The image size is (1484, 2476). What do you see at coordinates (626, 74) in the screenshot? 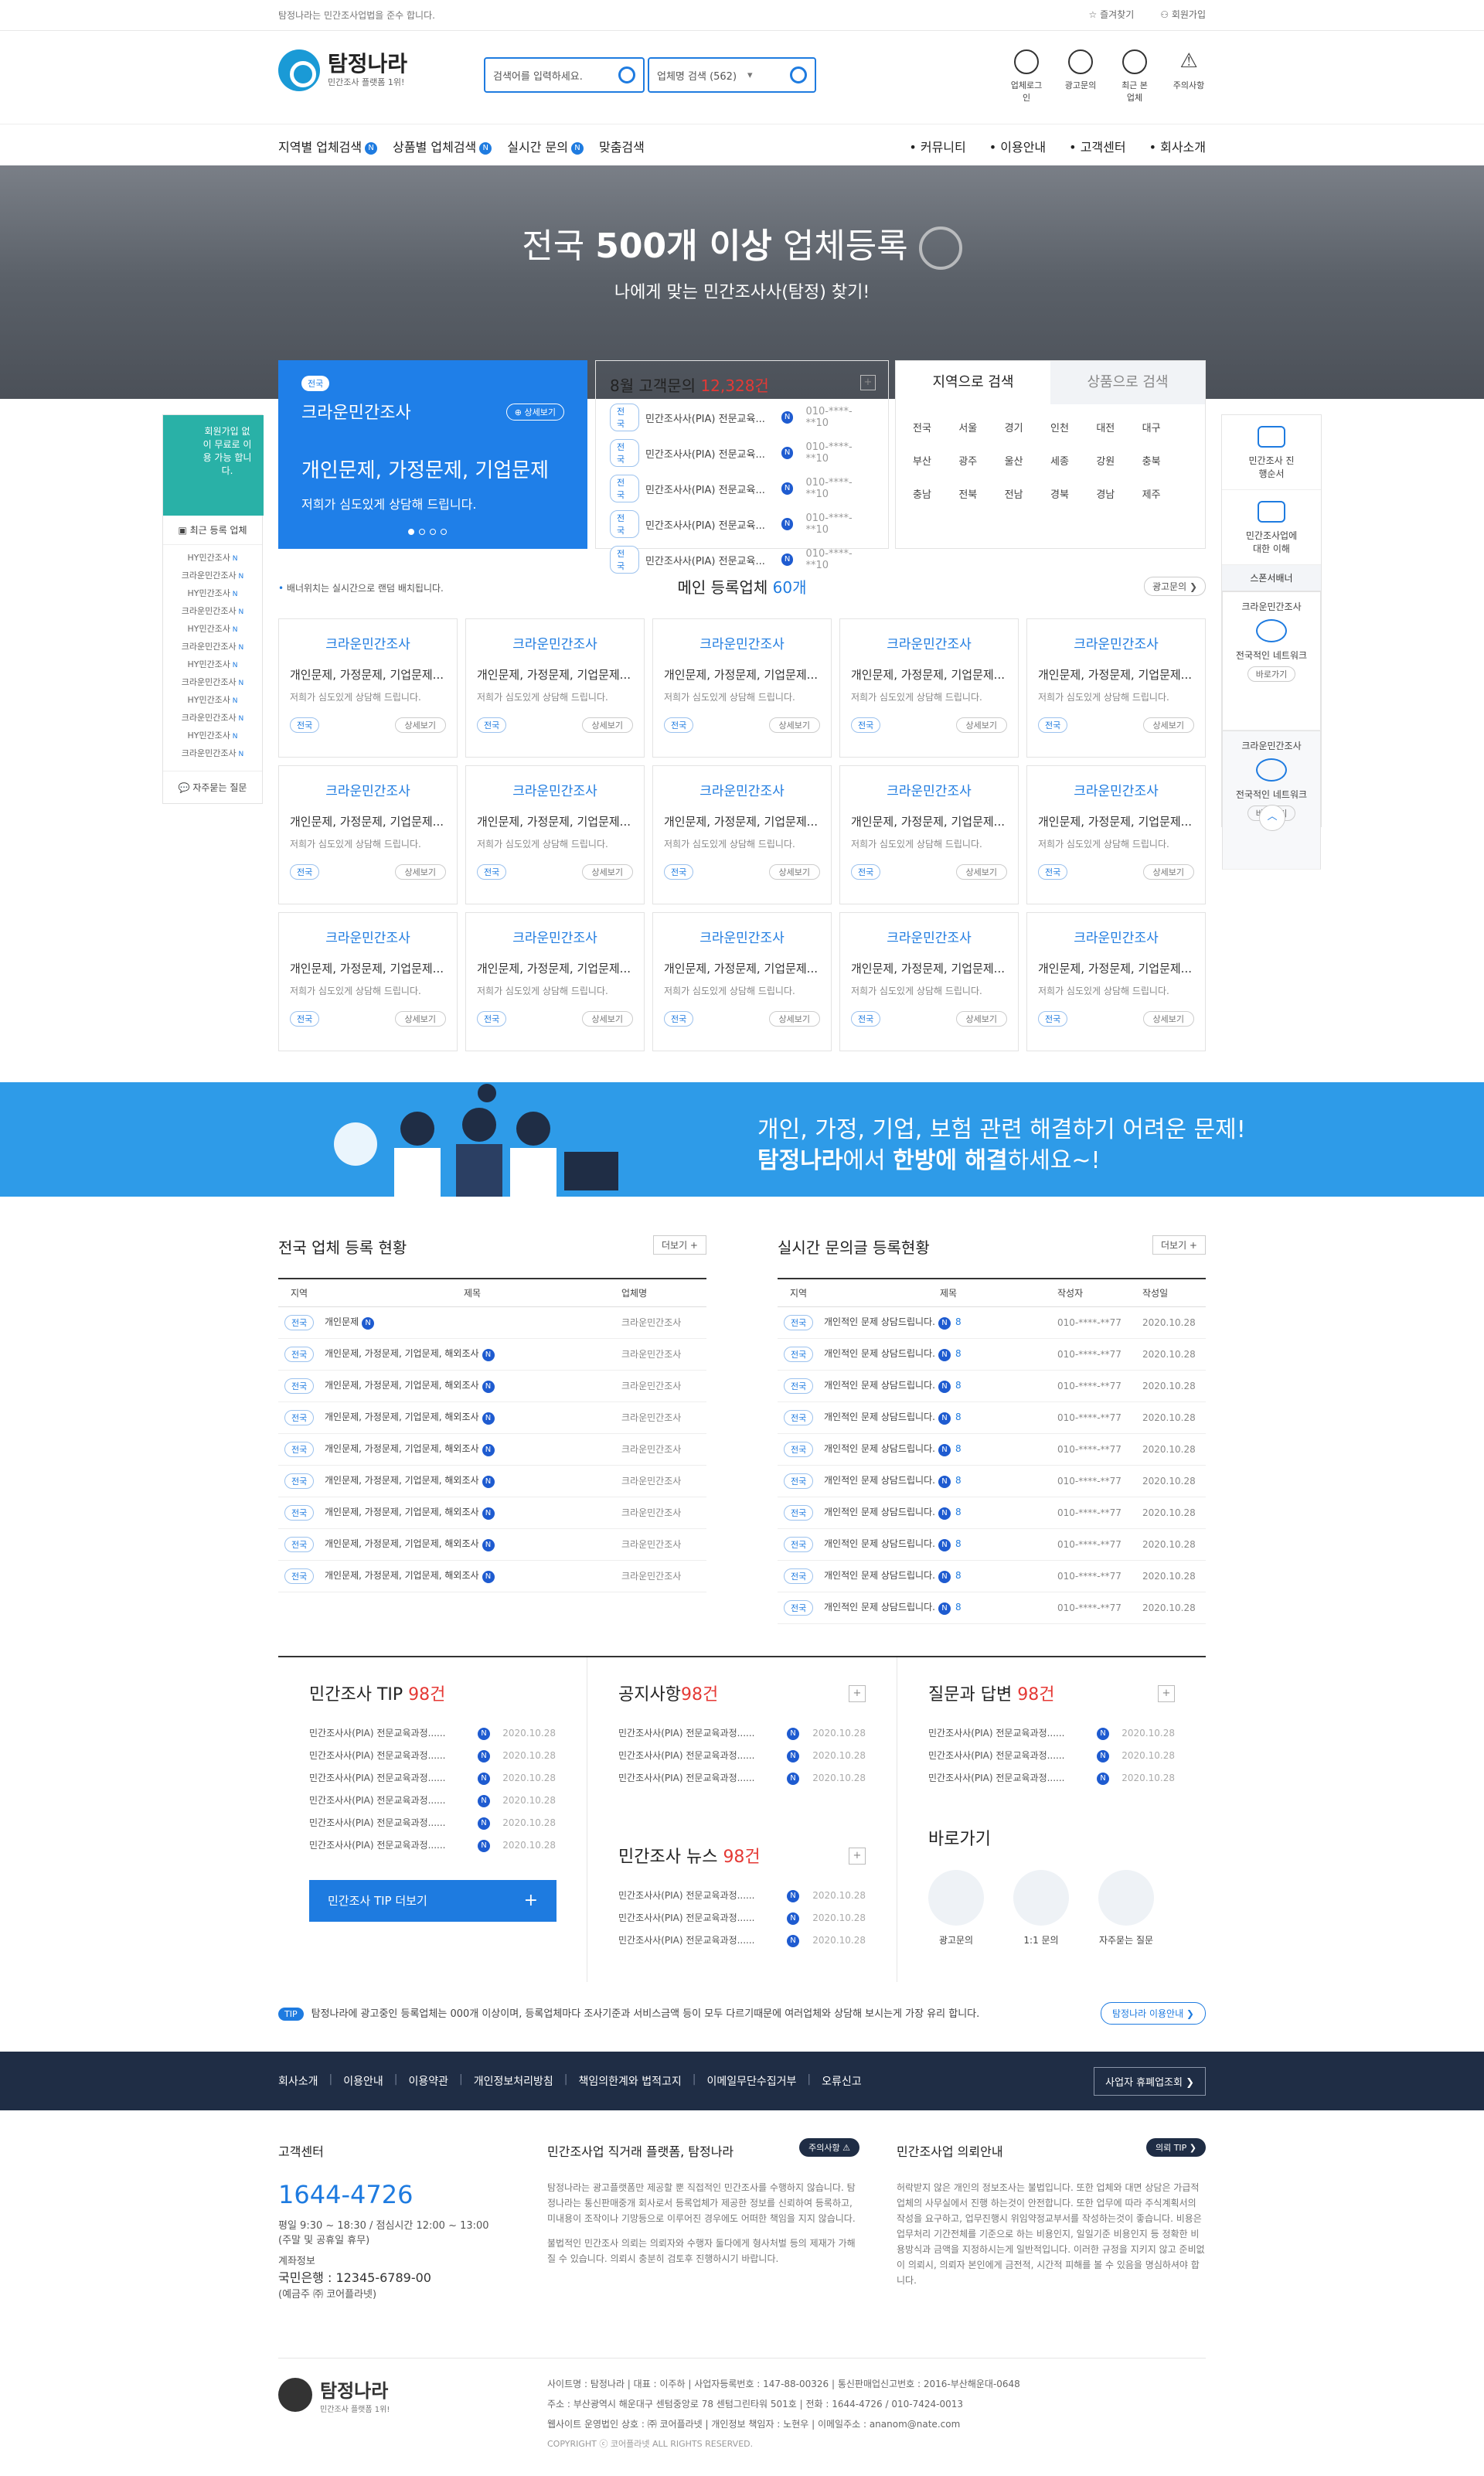
I see `search-icon` at bounding box center [626, 74].